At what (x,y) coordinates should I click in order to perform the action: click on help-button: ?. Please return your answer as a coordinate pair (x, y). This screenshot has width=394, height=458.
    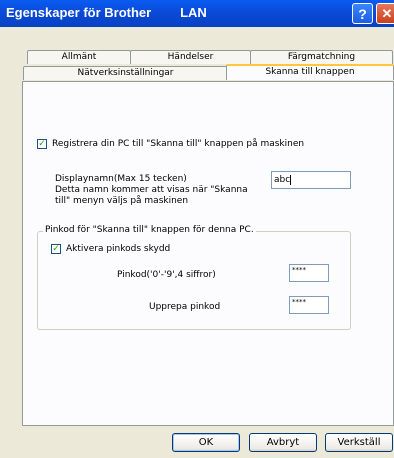
    Looking at the image, I should click on (362, 13).